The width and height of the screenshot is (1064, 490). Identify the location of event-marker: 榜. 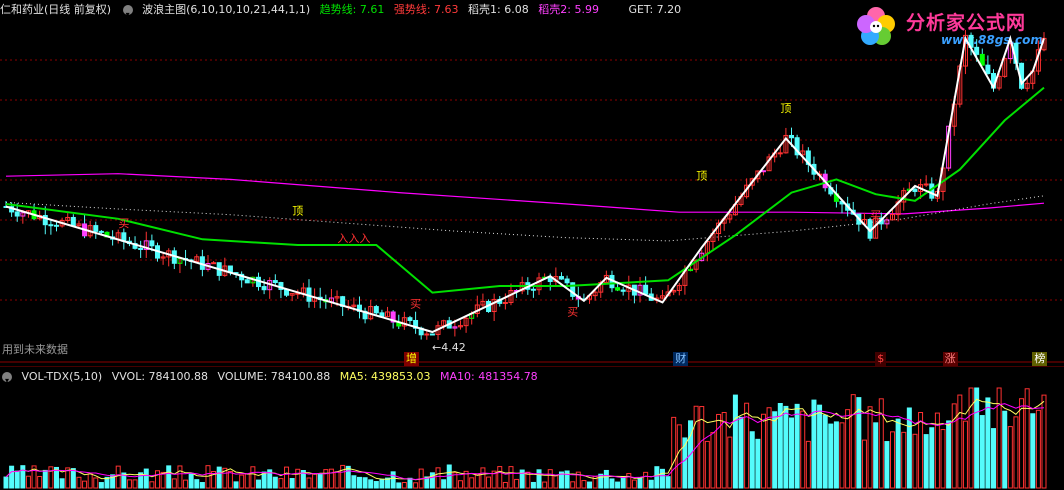
(1040, 359).